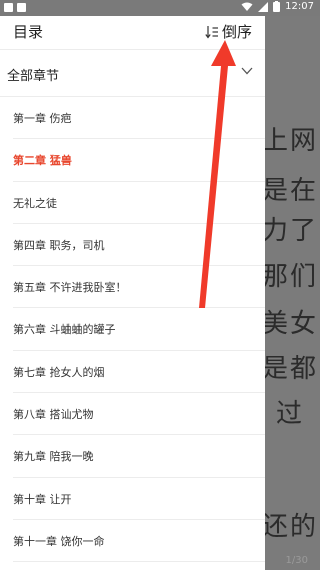 Image resolution: width=320 pixels, height=570 pixels. Describe the element at coordinates (263, 6) in the screenshot. I see `signal-icon` at that location.